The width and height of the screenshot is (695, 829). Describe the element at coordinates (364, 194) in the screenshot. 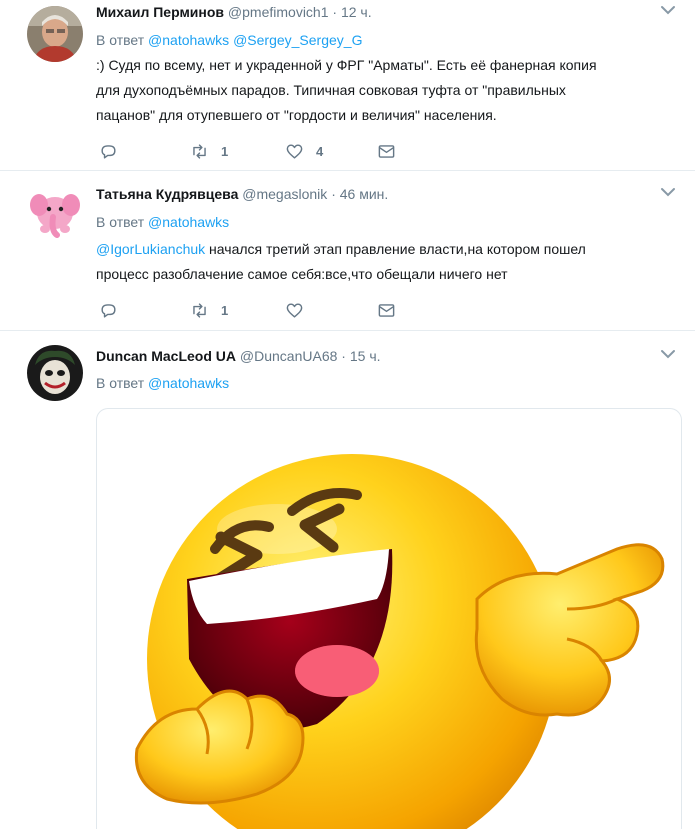

I see `timestamp: 46 мин.` at that location.